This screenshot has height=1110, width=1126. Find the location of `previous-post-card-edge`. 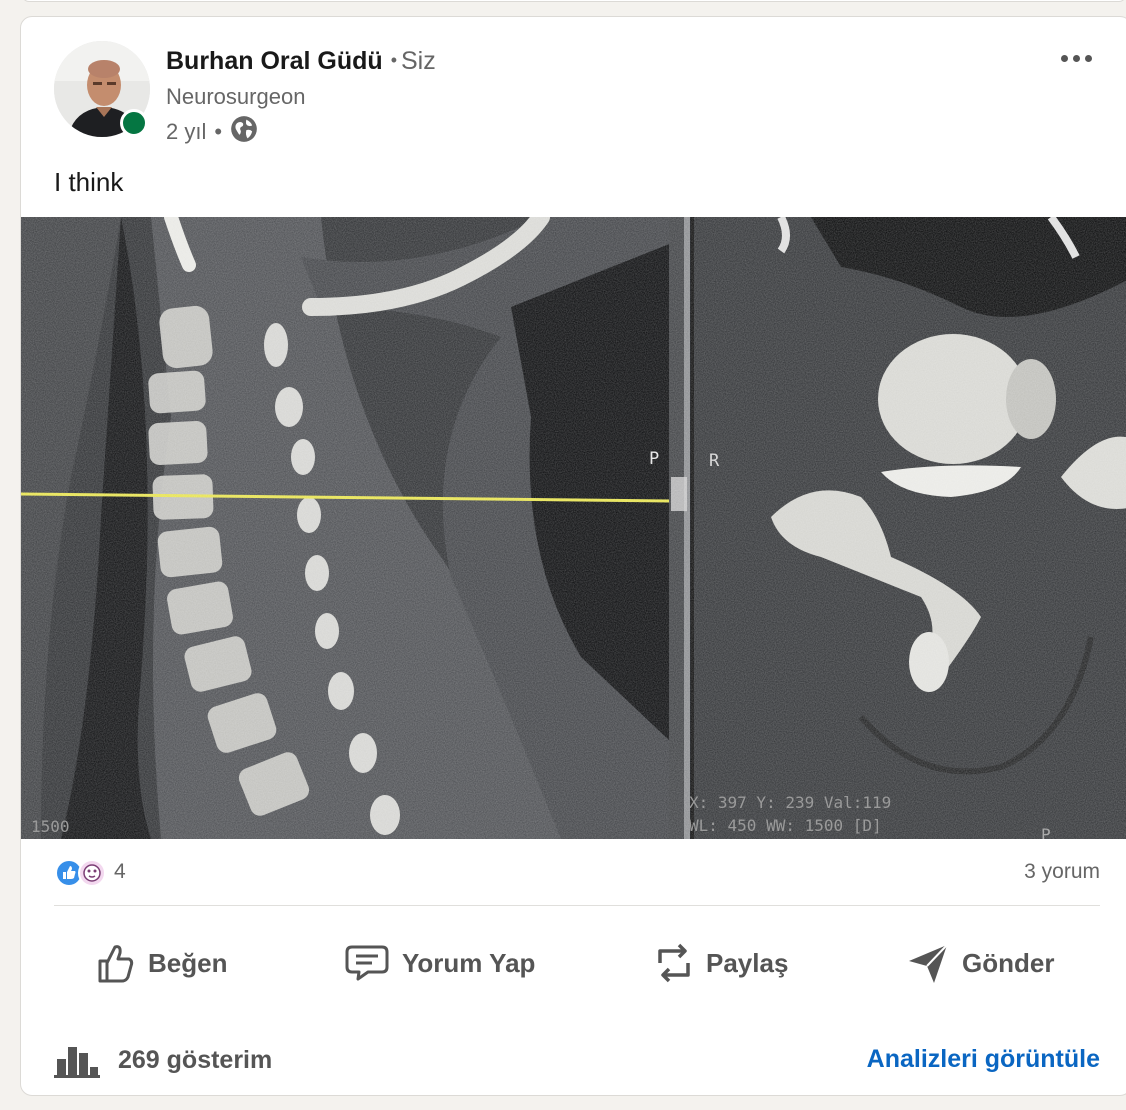

previous-post-card-edge is located at coordinates (574, 1).